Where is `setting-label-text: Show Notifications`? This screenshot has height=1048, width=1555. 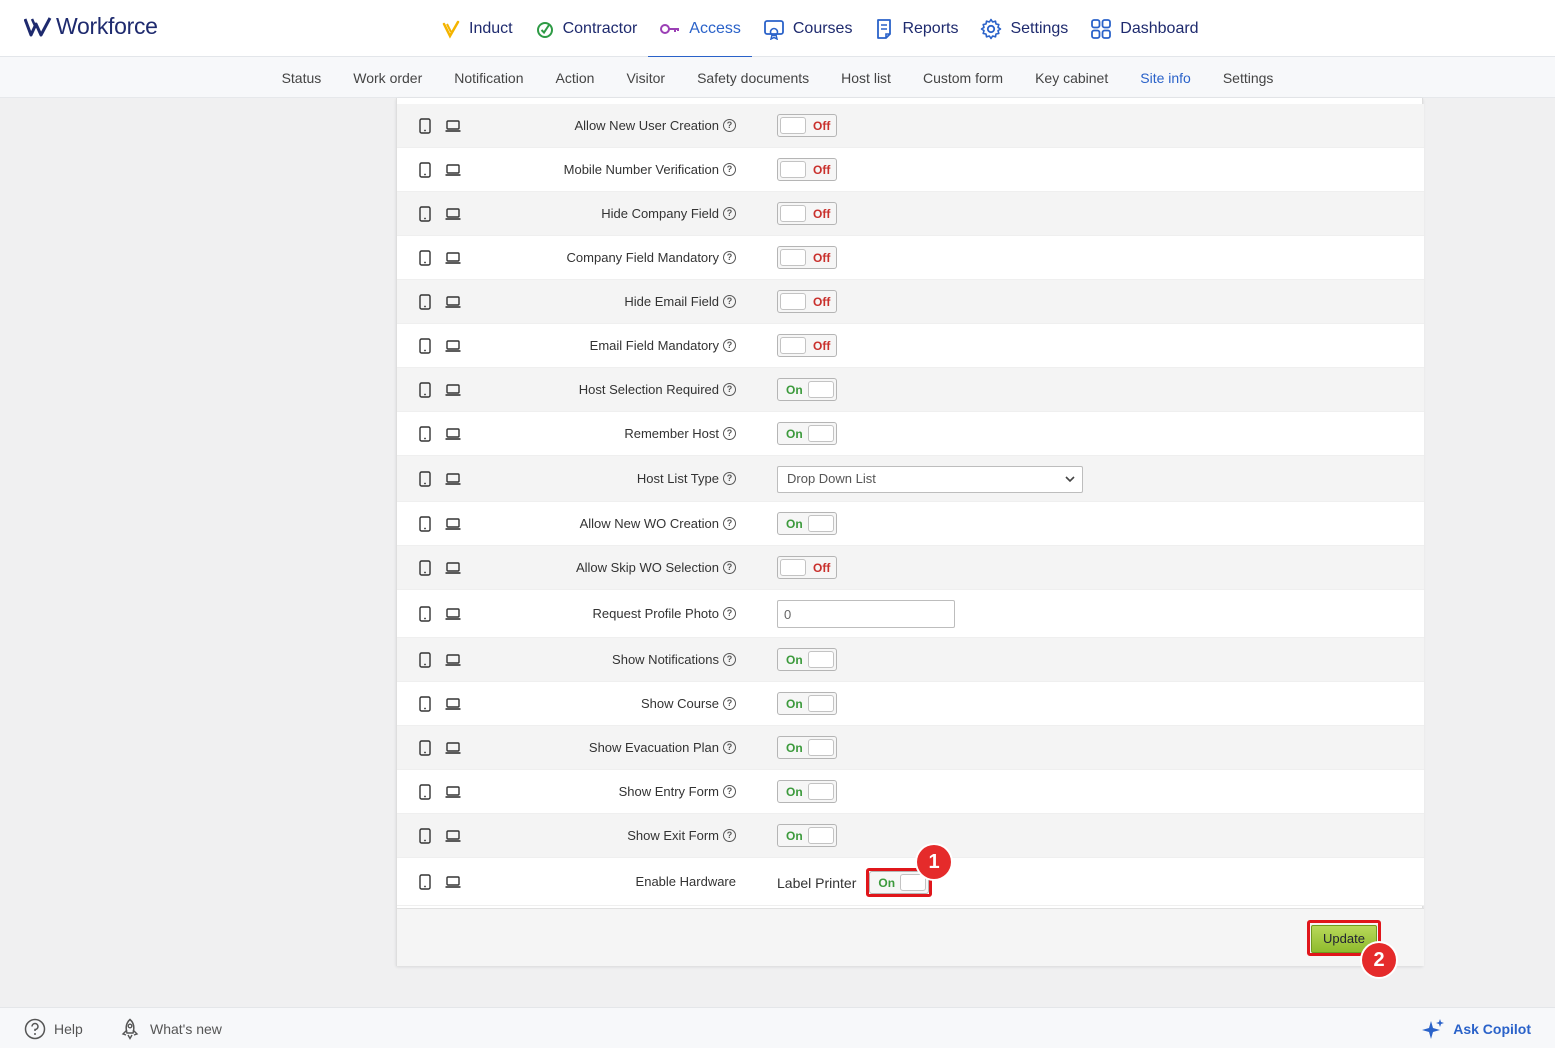
setting-label-text: Show Notifications is located at coordinates (665, 659).